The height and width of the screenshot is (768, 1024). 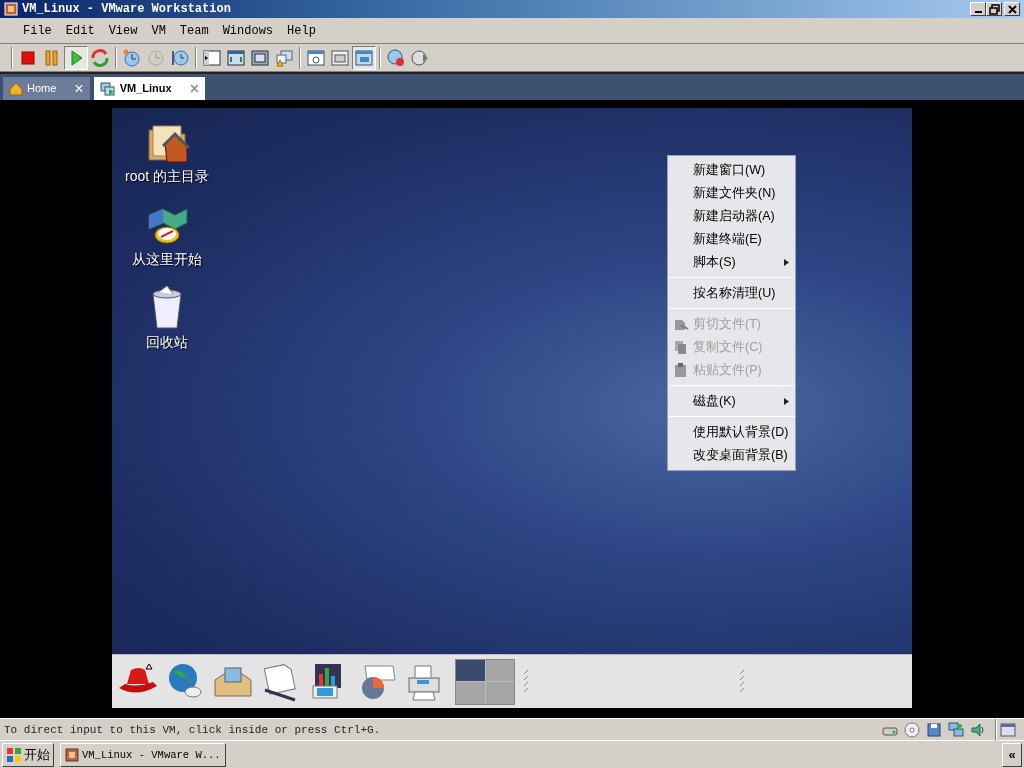 I want to click on windows-logo-icon, so click(x=14, y=754).